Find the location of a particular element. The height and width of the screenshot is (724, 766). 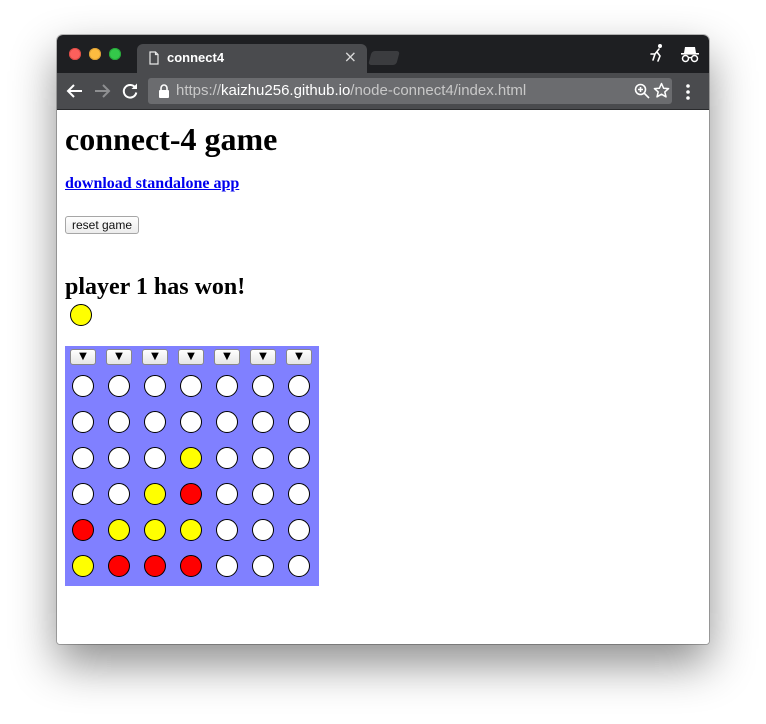

board-cell-r1-c1 is located at coordinates (83, 386).